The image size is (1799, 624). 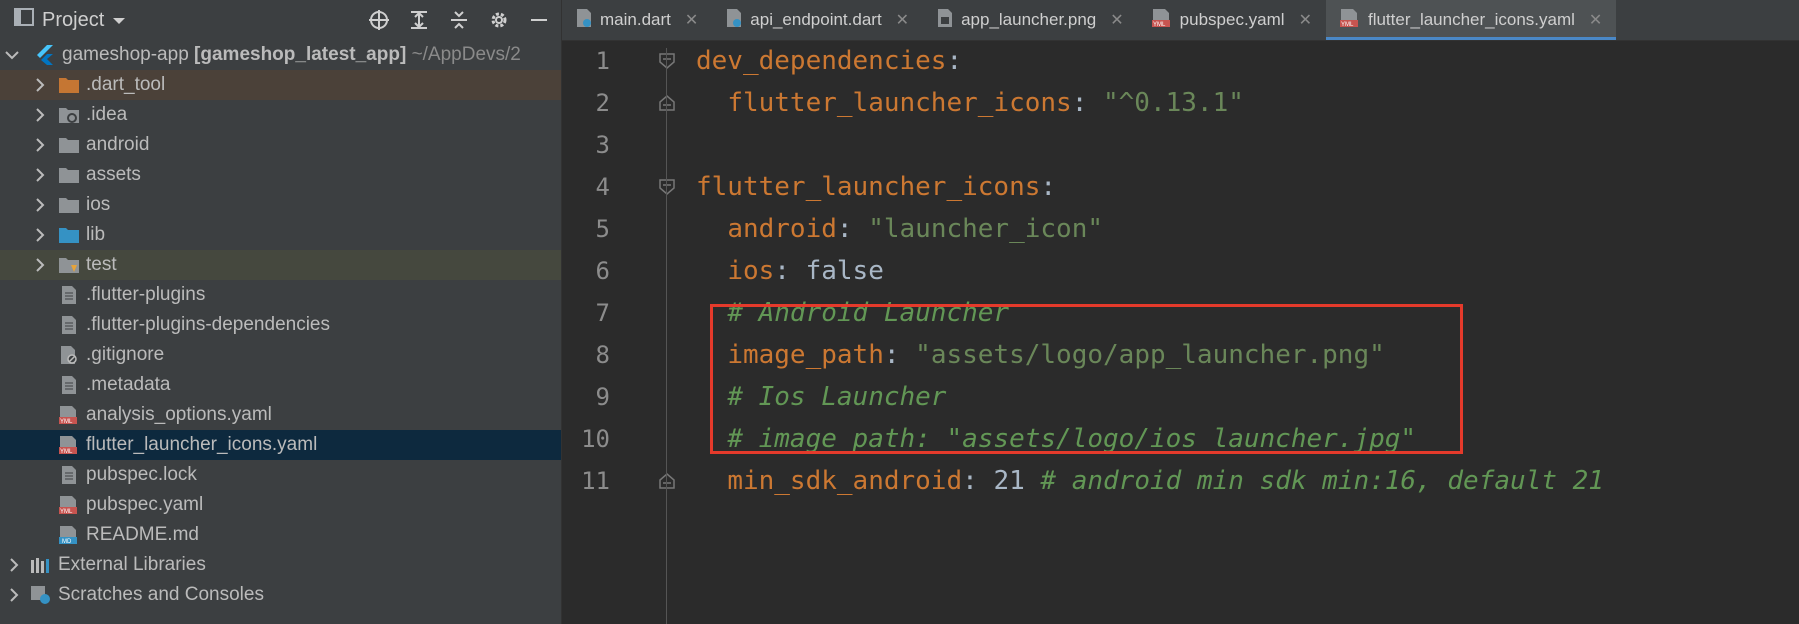 What do you see at coordinates (379, 20) in the screenshot?
I see `locate-icon` at bounding box center [379, 20].